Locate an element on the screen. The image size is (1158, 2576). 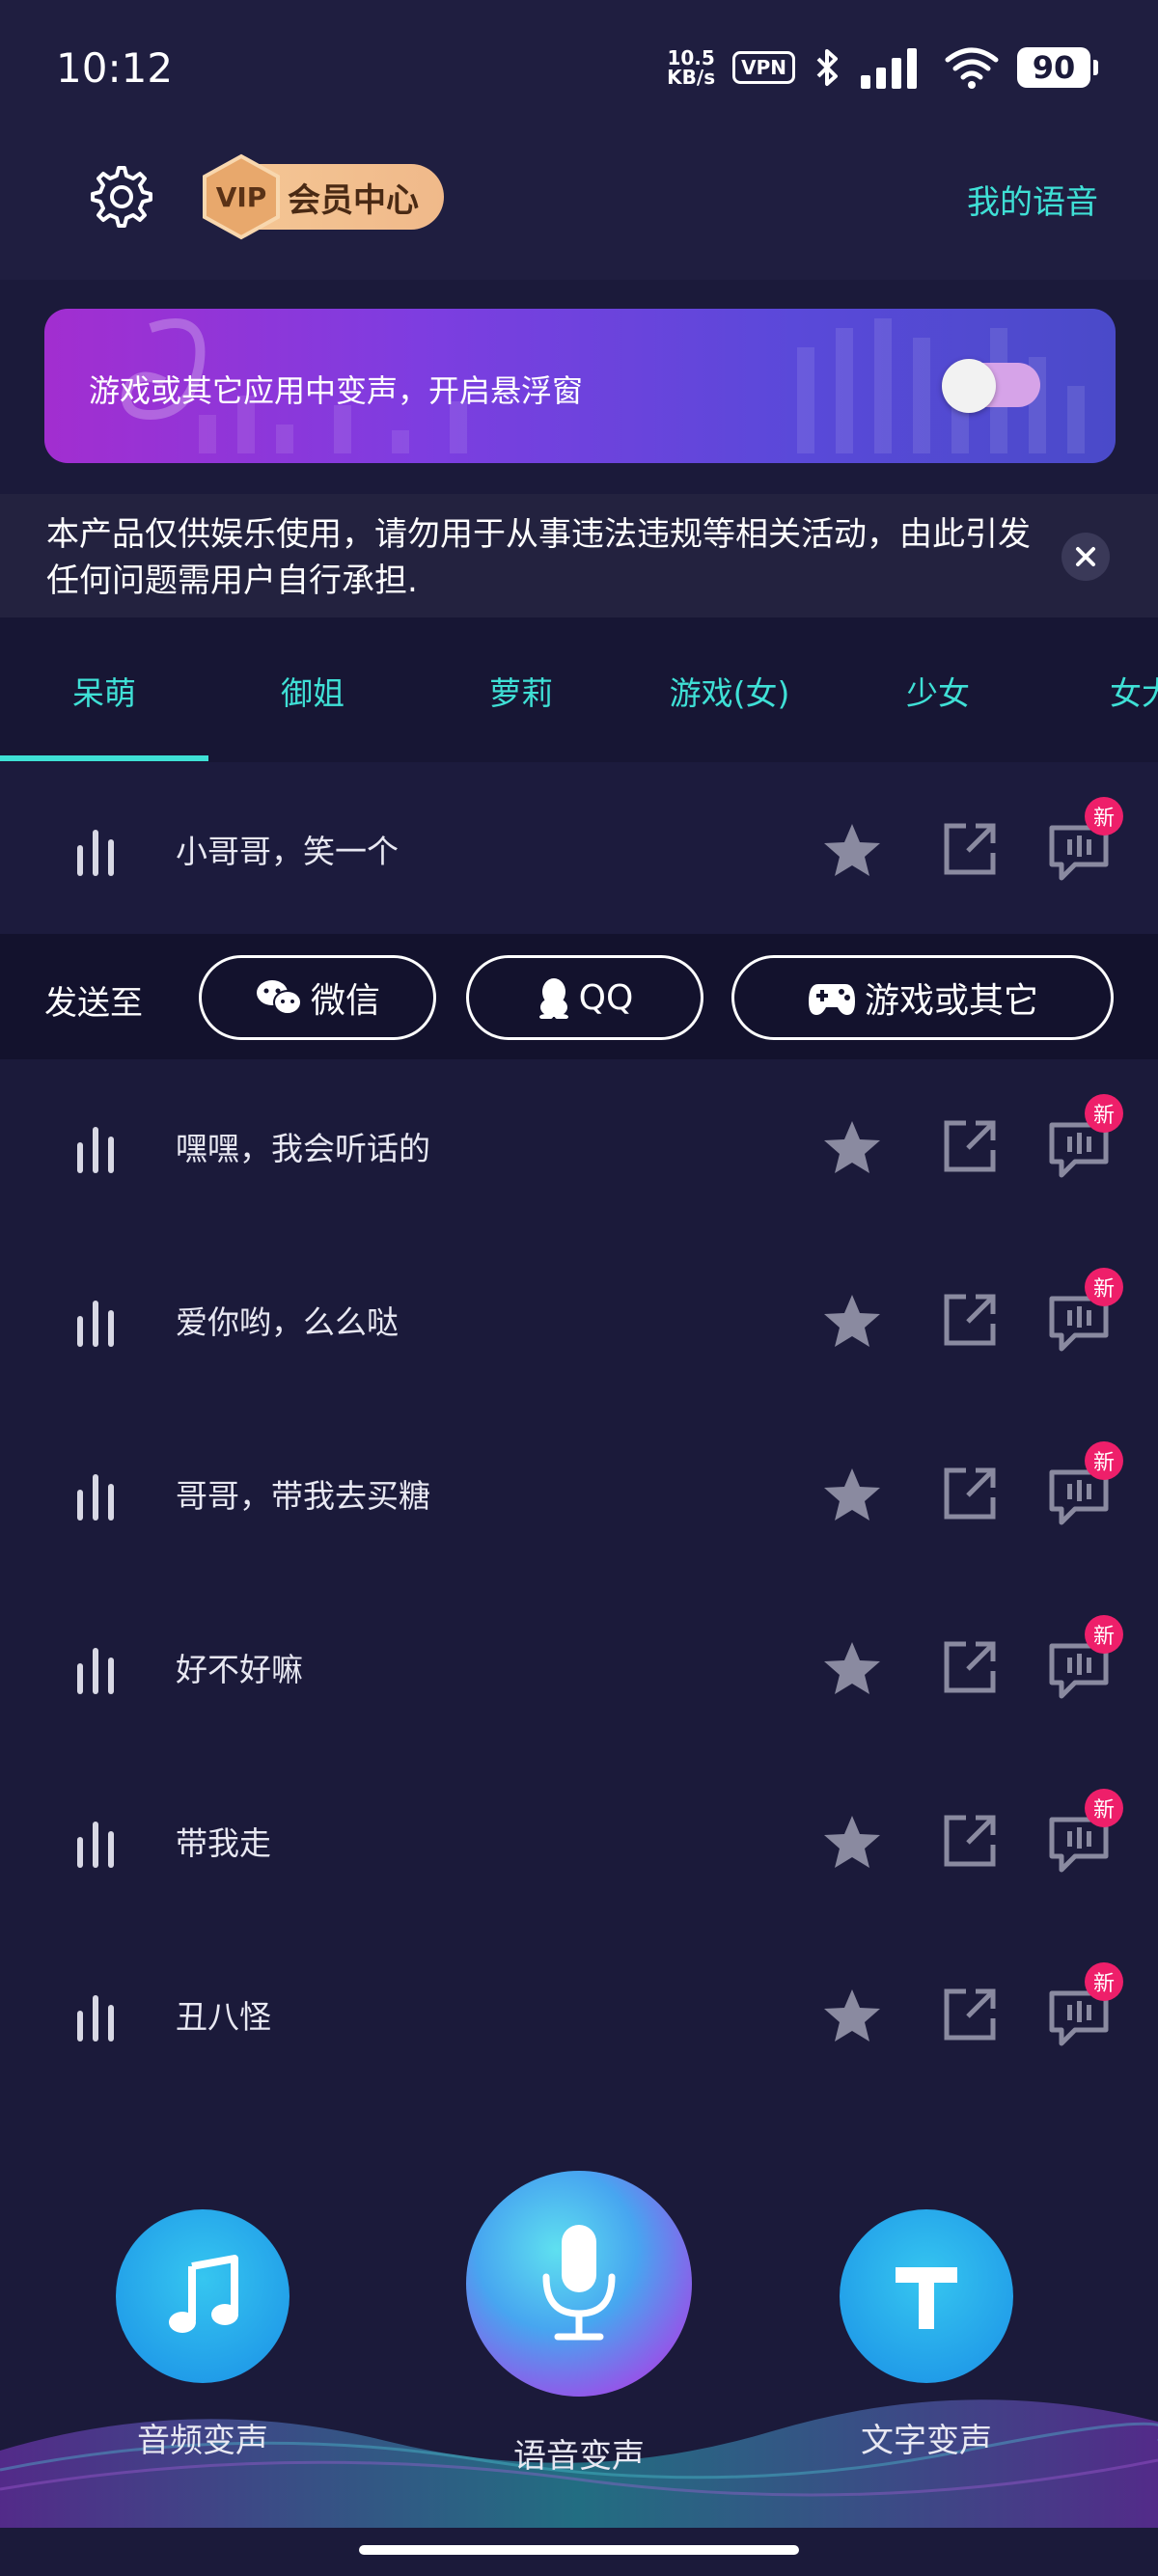
voice-row: 小哥哥，笑一个 新 is located at coordinates (579, 849).